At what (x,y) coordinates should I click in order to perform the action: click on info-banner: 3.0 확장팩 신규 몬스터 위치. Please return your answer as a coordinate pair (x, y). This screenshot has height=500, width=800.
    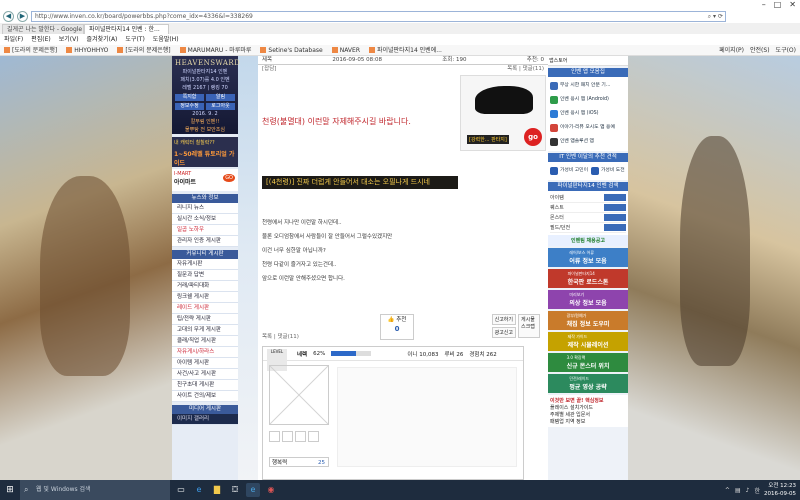
    Looking at the image, I should click on (588, 362).